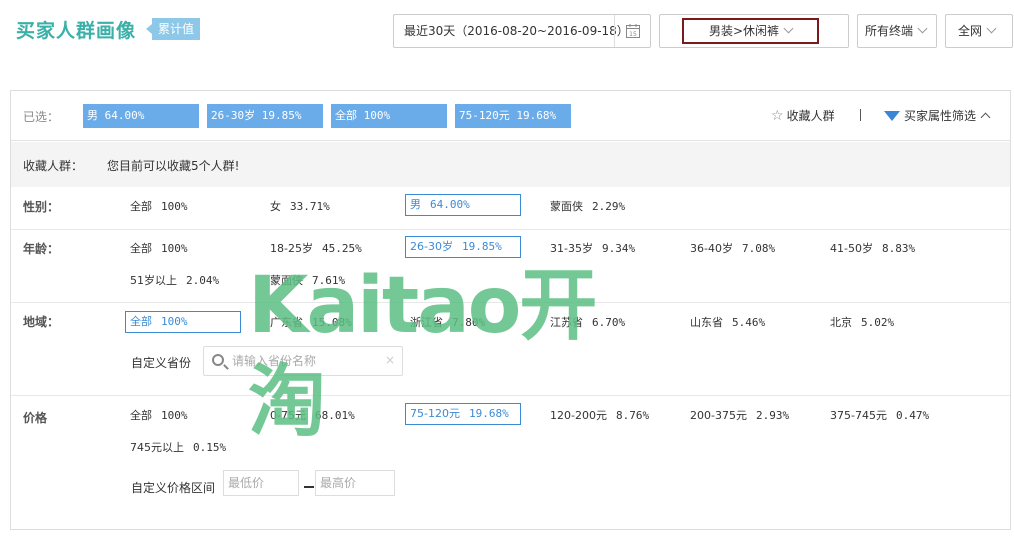  What do you see at coordinates (777, 116) in the screenshot?
I see `star-icon: ☆` at bounding box center [777, 116].